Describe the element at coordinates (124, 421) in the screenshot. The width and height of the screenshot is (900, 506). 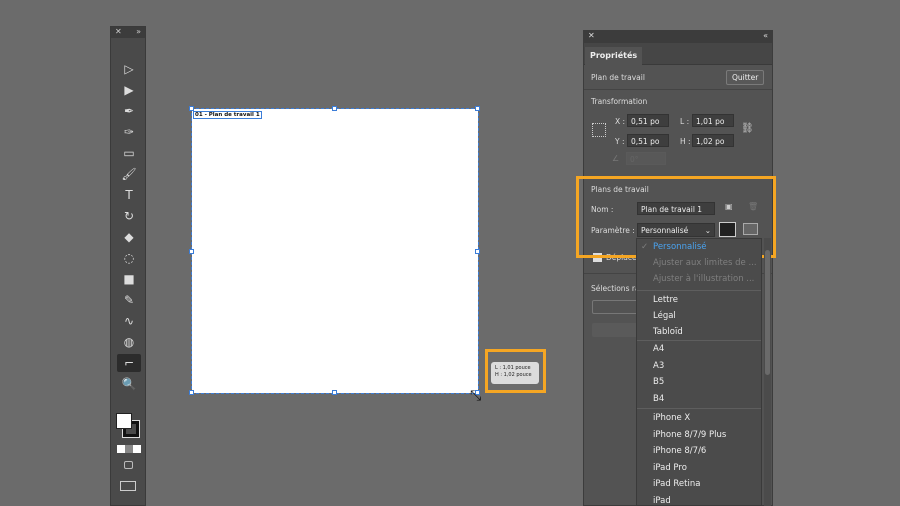
I see `fill-swatch` at that location.